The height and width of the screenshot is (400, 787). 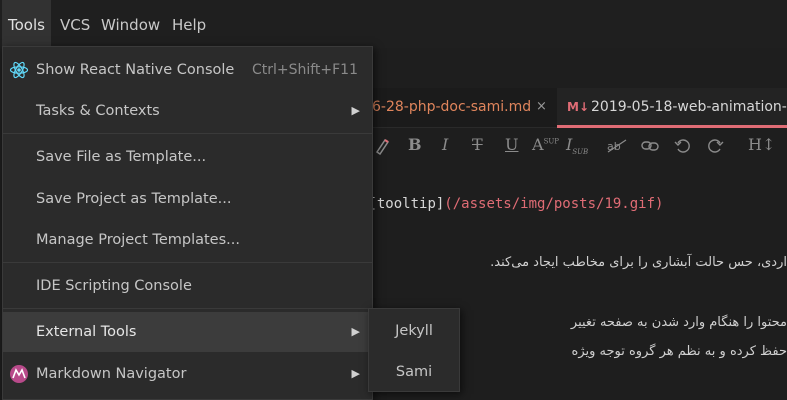 What do you see at coordinates (189, 24) in the screenshot?
I see `menu-help: Help` at bounding box center [189, 24].